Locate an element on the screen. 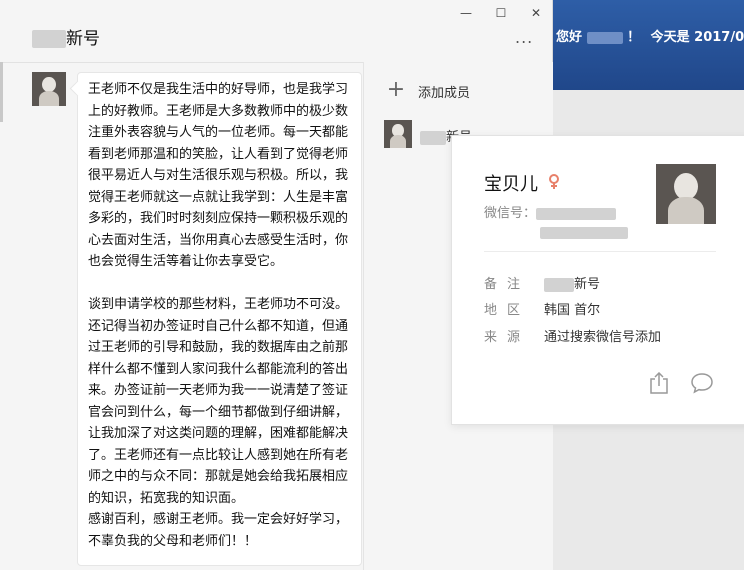 The width and height of the screenshot is (744, 570). source-row: 来源 通过搜索微信号添加 is located at coordinates (604, 336).